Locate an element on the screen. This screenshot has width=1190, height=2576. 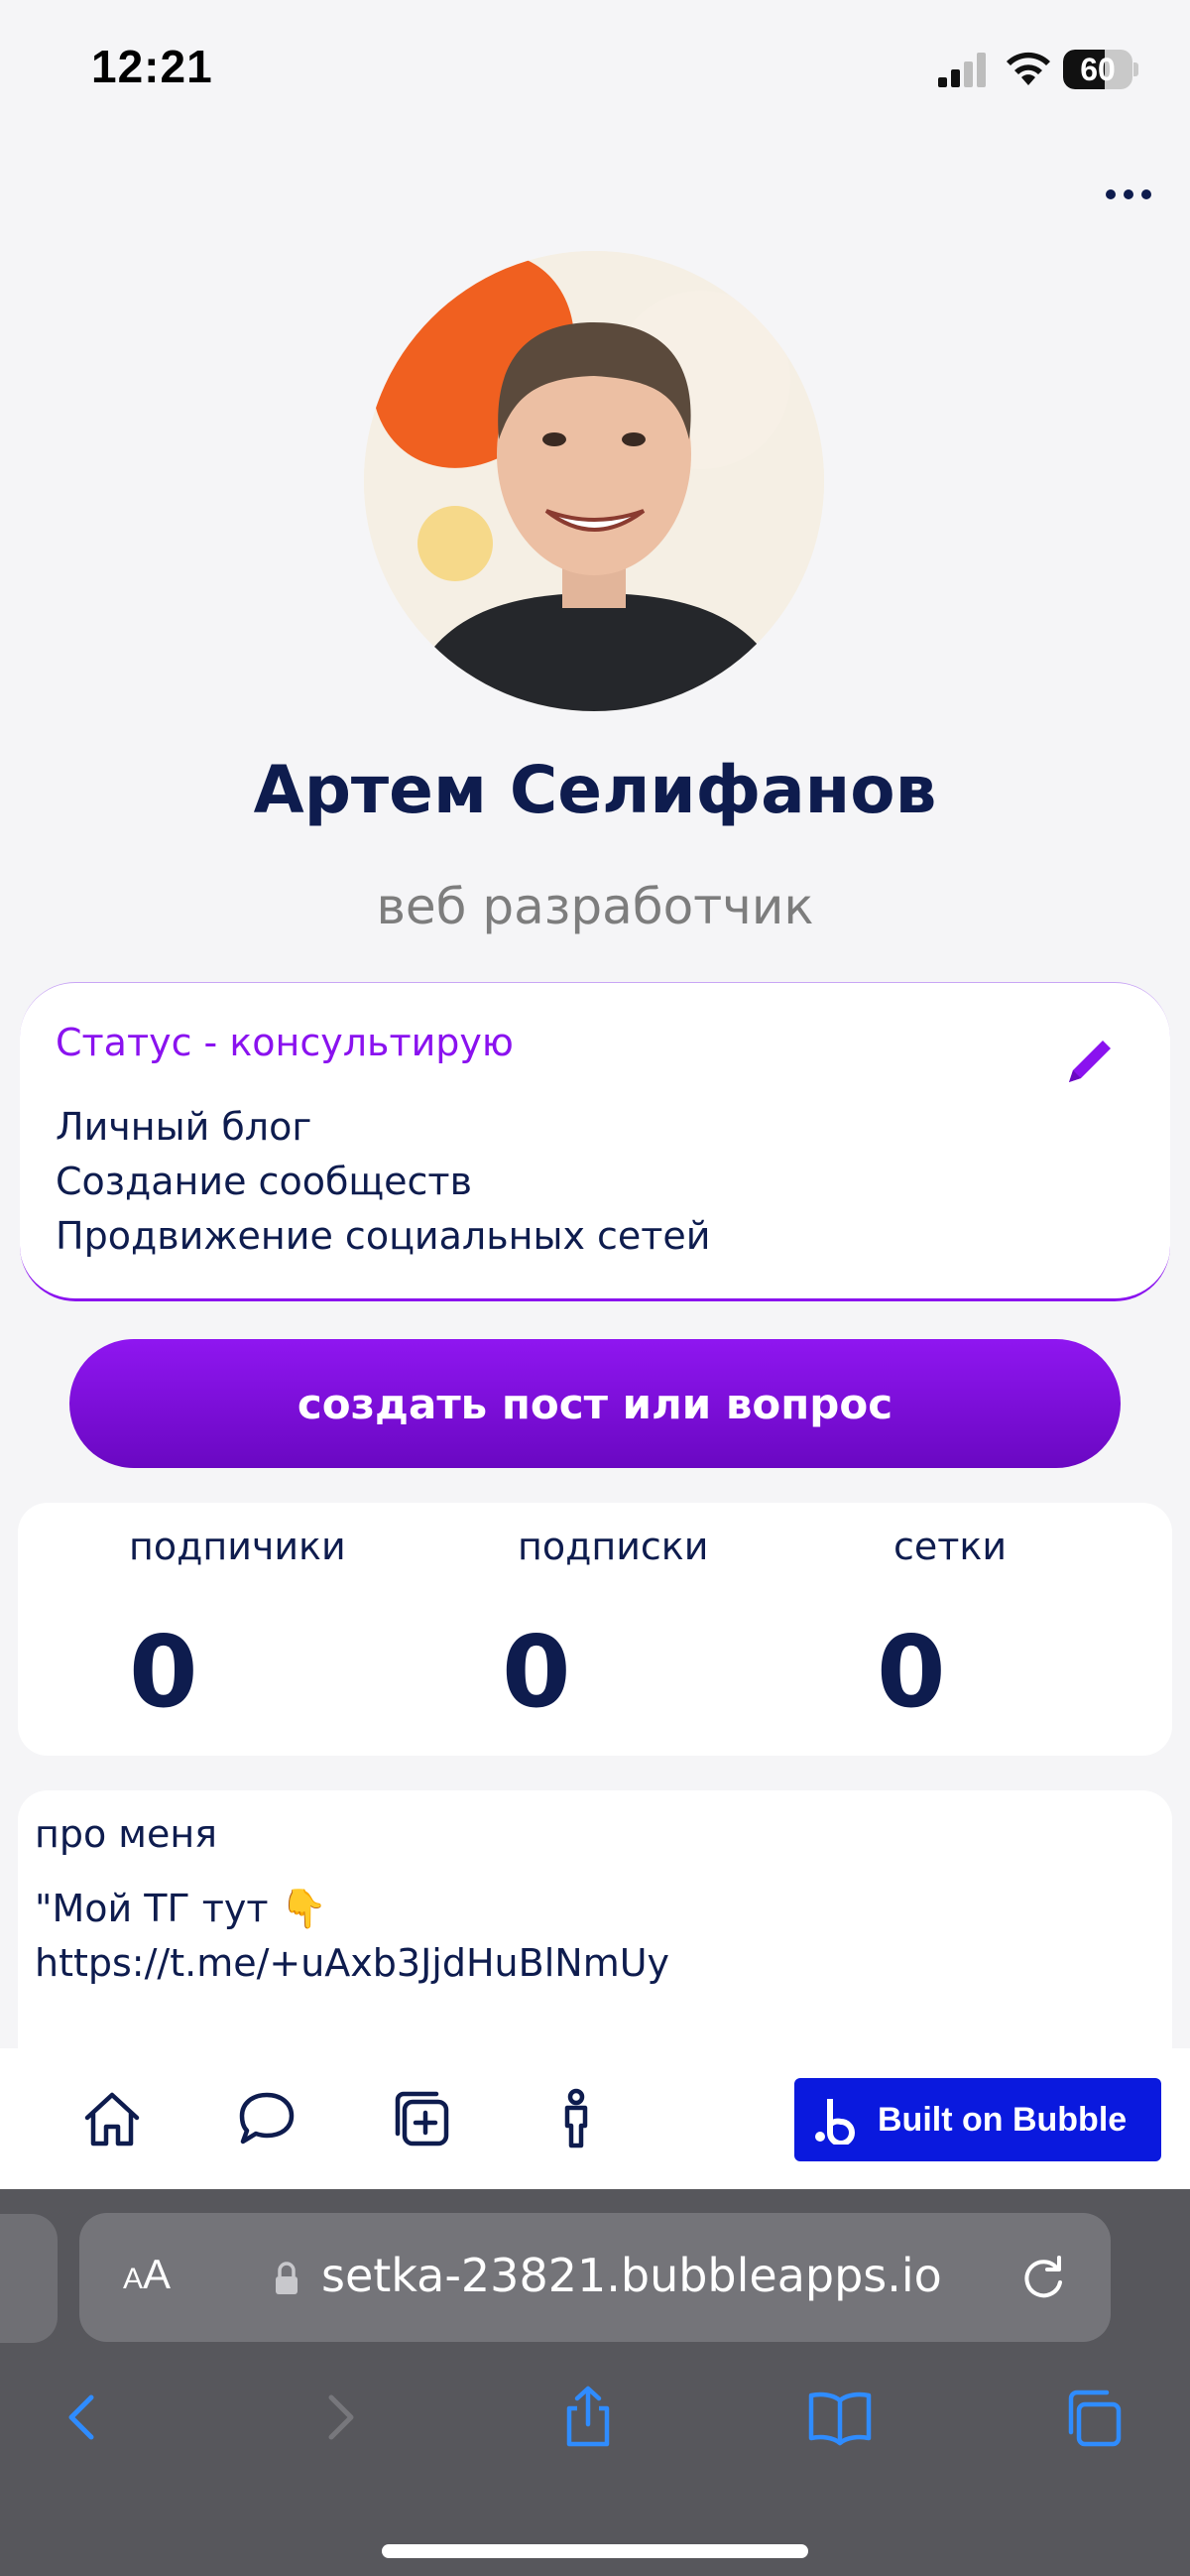
profile-avatar is located at coordinates (594, 481).